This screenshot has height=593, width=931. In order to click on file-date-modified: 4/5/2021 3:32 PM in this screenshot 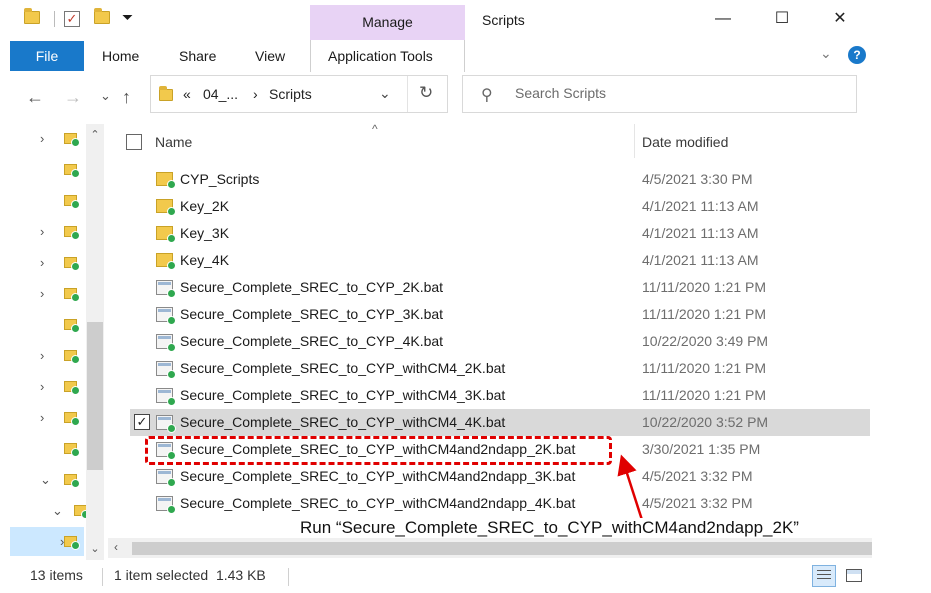, I will do `click(697, 503)`.